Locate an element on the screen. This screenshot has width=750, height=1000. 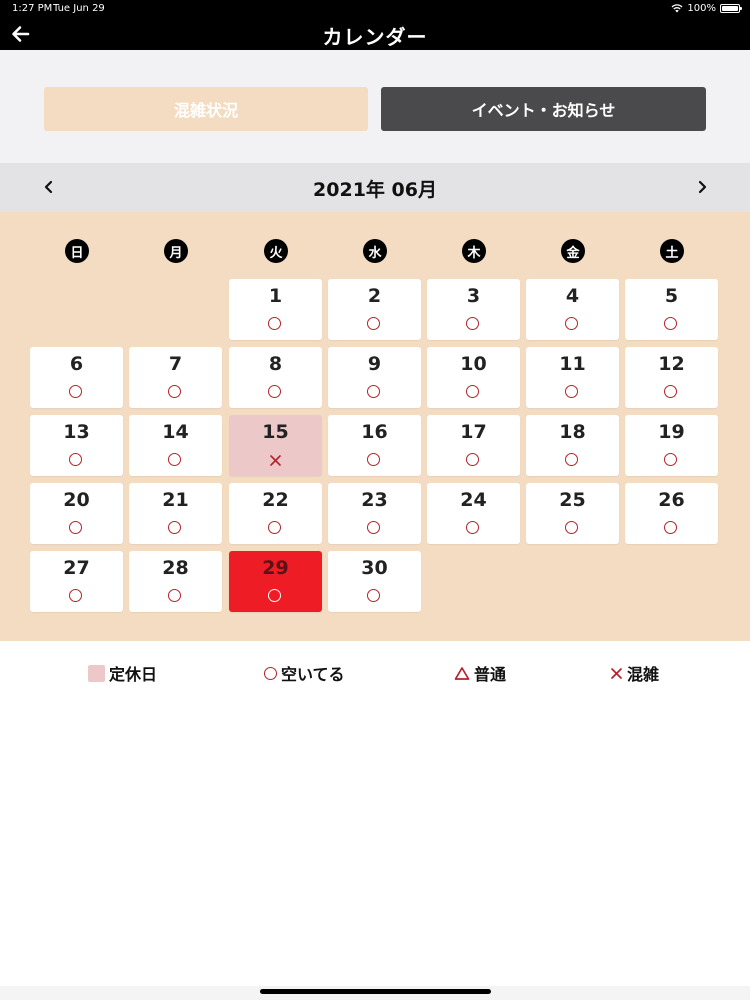
day-number: 15 is located at coordinates (275, 432).